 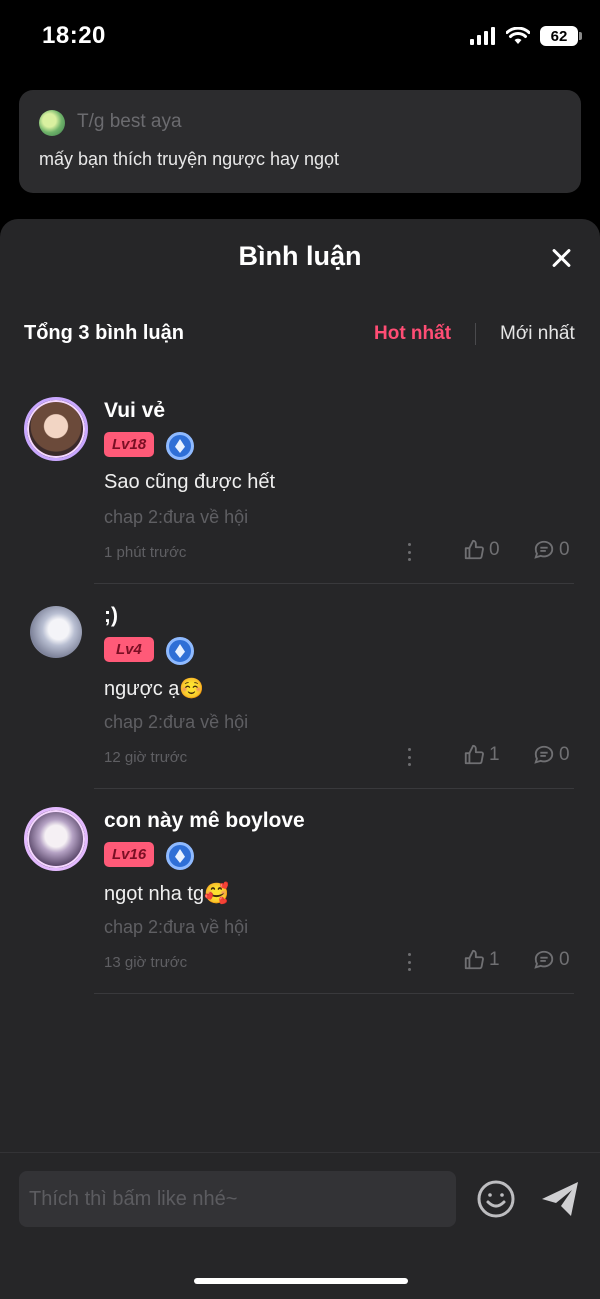 I want to click on comment-author: Vui vẻ, so click(x=134, y=411).